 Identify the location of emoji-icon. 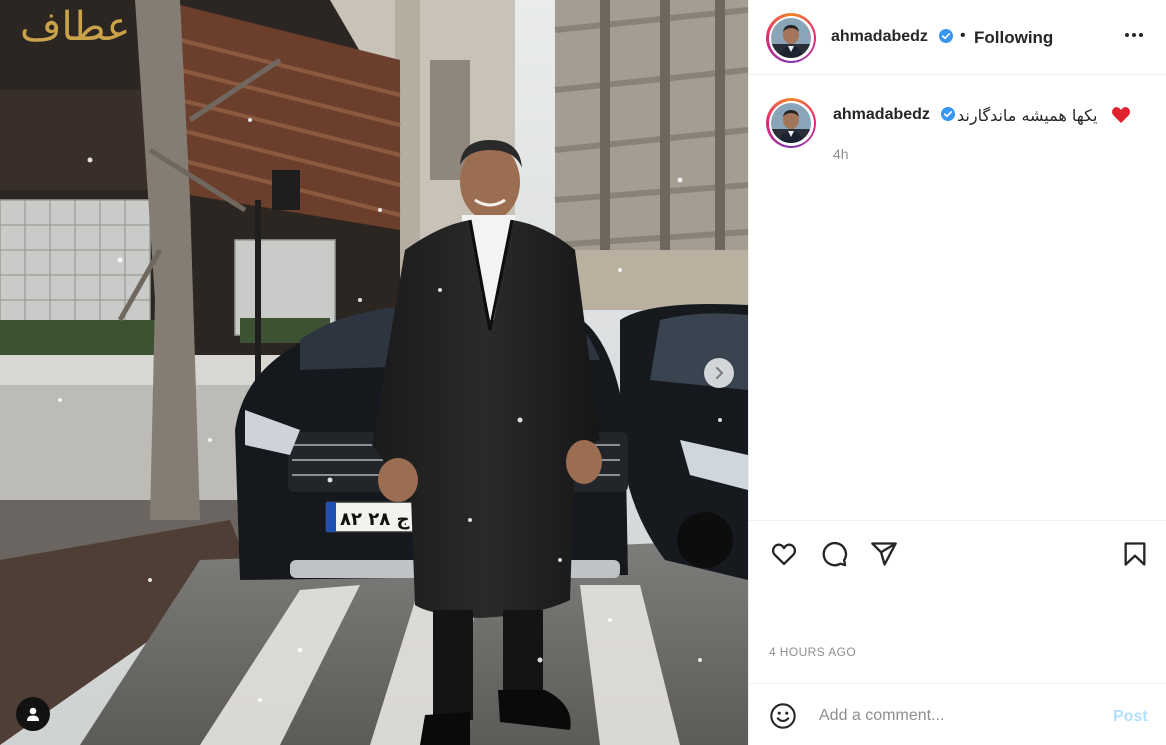
(783, 716).